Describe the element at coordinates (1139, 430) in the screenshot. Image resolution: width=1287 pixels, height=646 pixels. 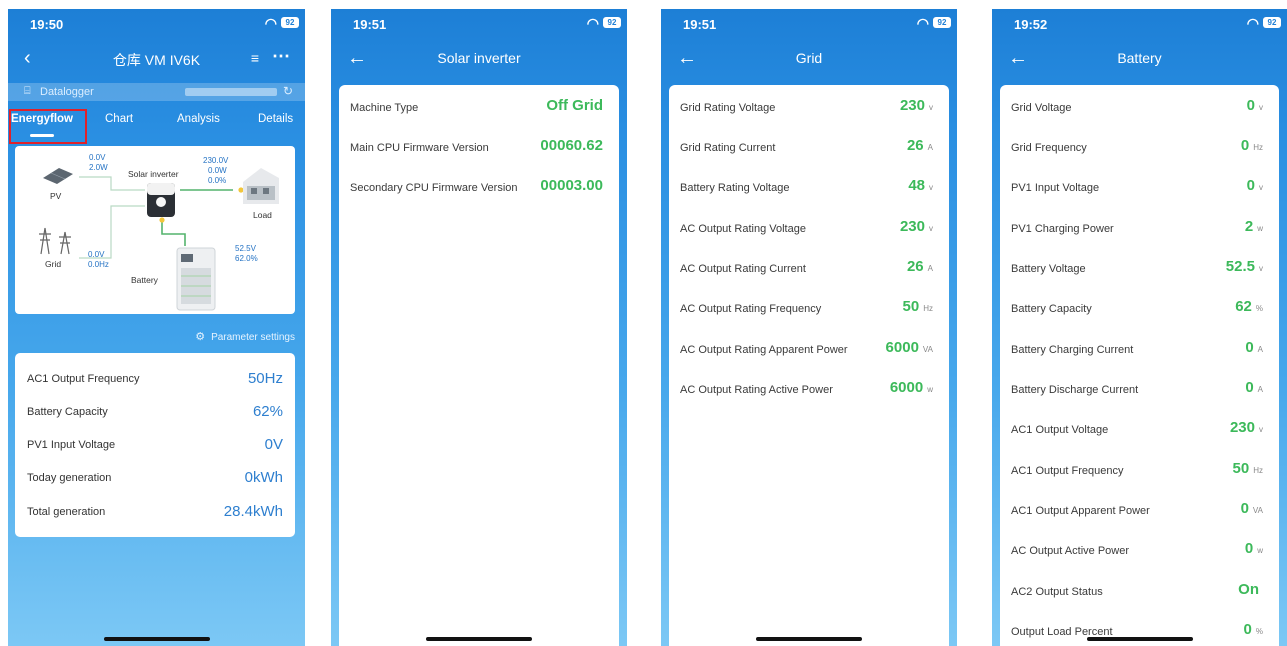
I see `list-item: AC1 Output Voltage 230 v` at that location.